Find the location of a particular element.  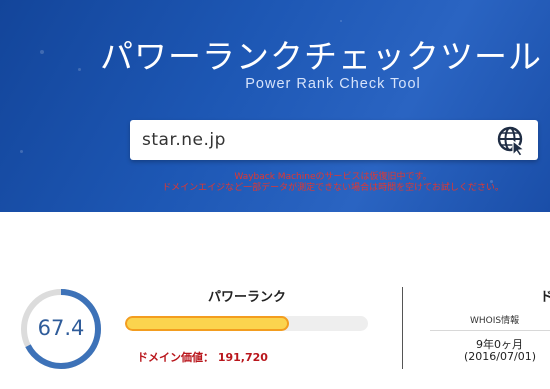

domain-value: ドメイン価値： 191,720 is located at coordinates (202, 357).